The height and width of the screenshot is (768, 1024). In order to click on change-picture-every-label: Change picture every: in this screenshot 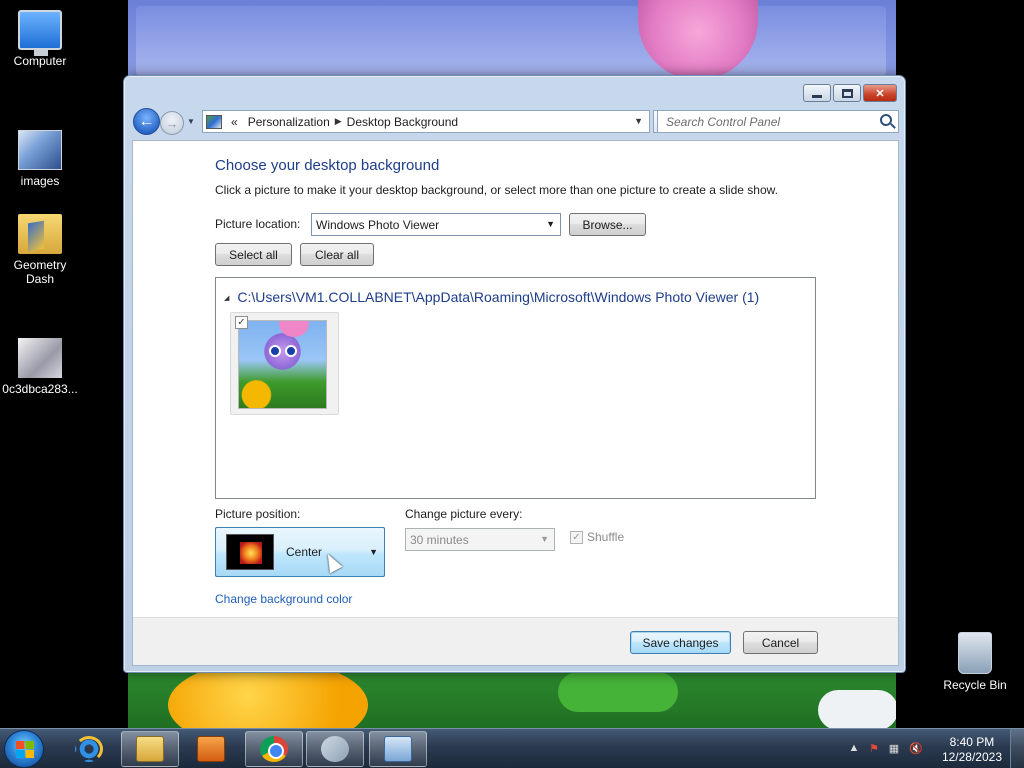, I will do `click(464, 514)`.